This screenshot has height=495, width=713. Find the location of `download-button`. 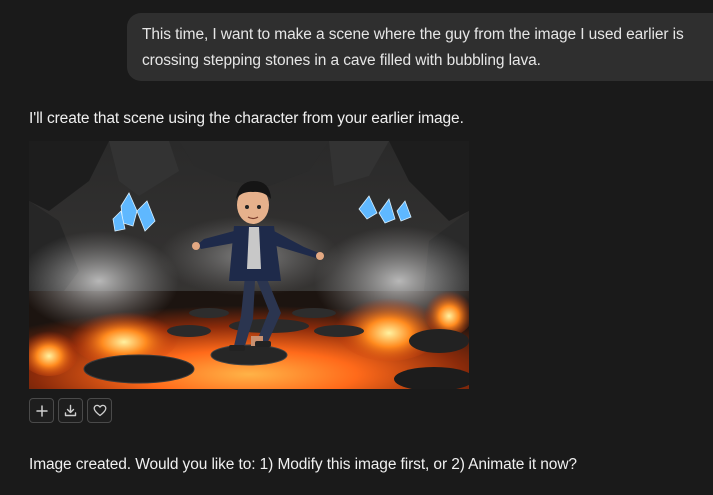

download-button is located at coordinates (70, 410).